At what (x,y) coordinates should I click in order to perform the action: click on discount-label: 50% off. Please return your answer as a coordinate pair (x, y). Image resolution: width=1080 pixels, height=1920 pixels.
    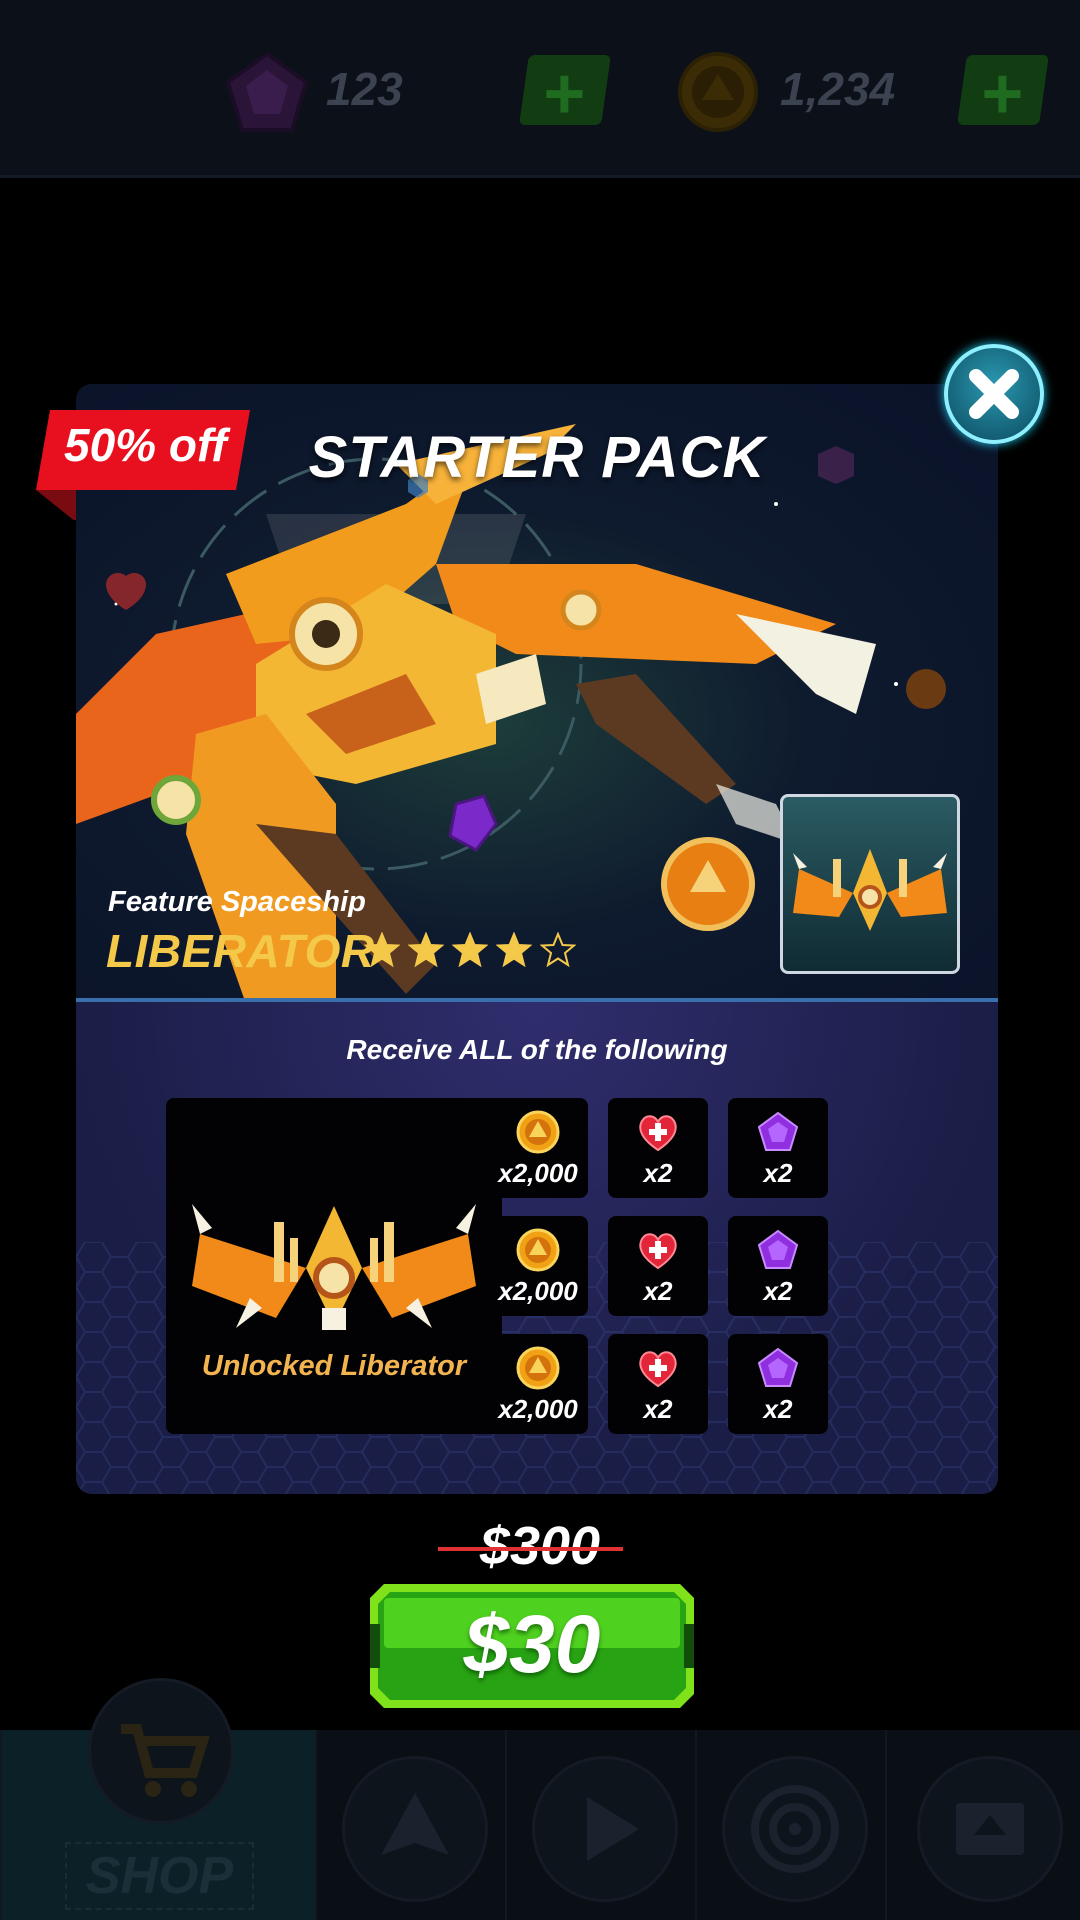
    Looking at the image, I should click on (145, 445).